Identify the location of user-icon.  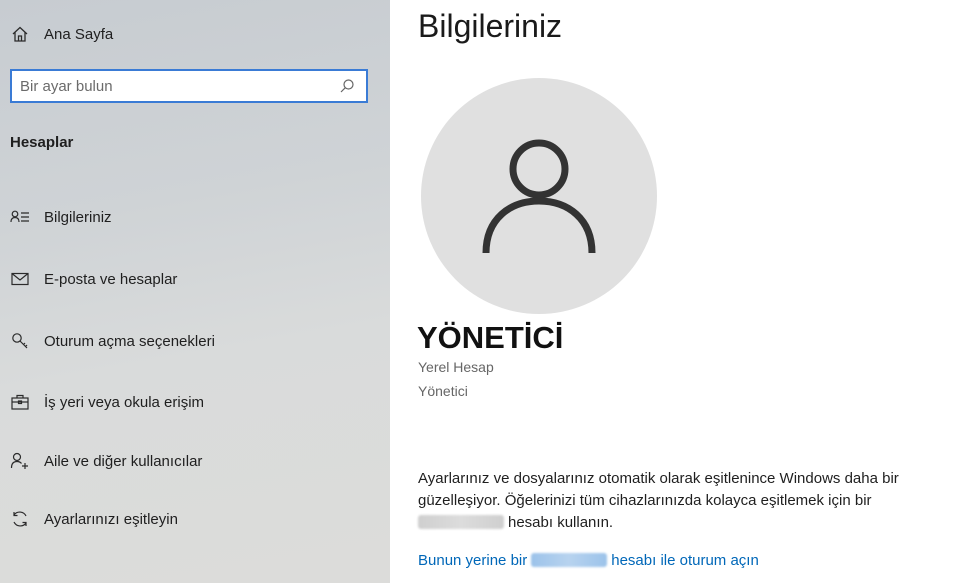
(539, 196).